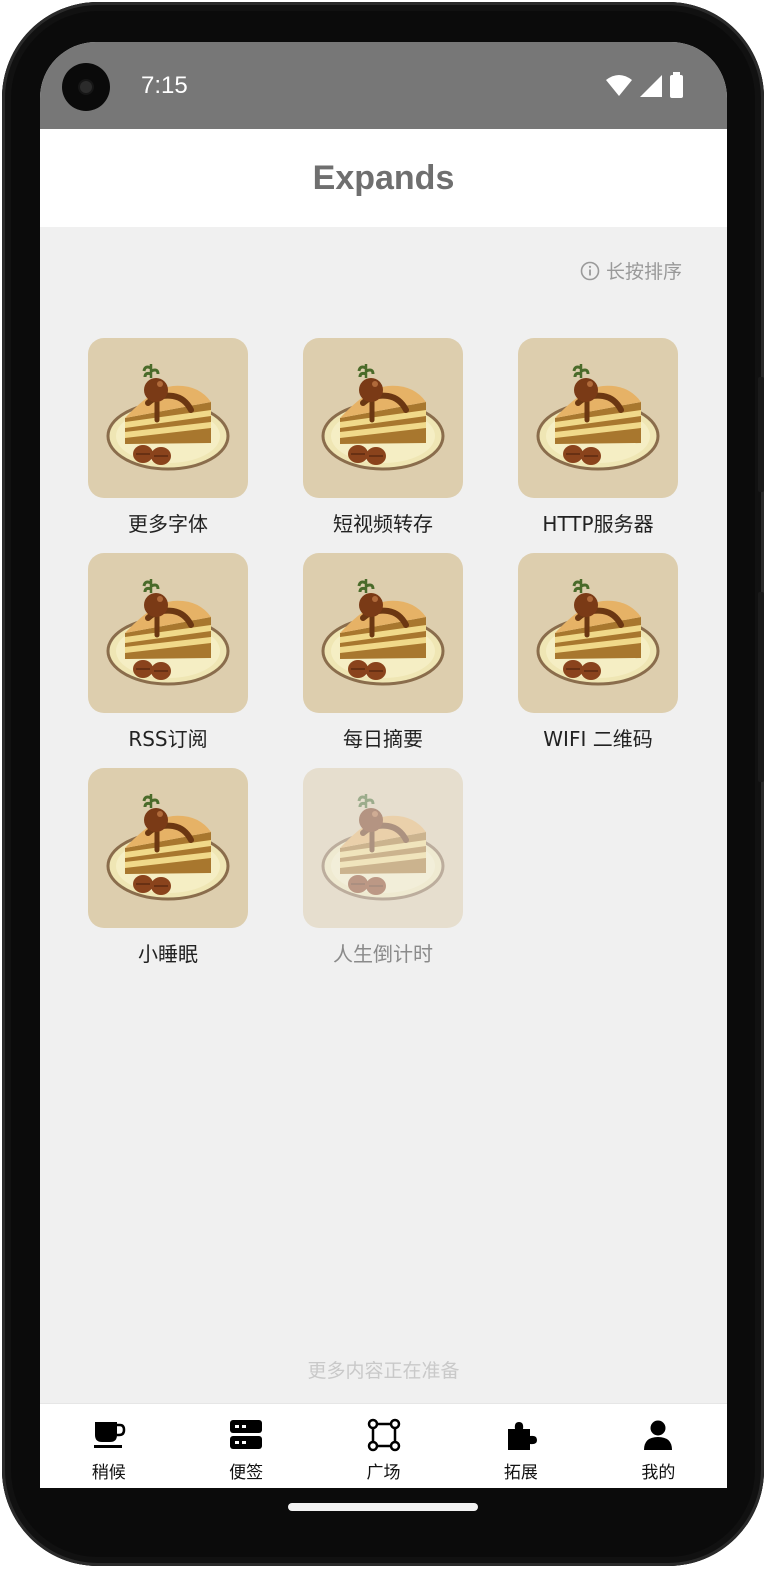  I want to click on nav-label: 我的, so click(658, 1473).